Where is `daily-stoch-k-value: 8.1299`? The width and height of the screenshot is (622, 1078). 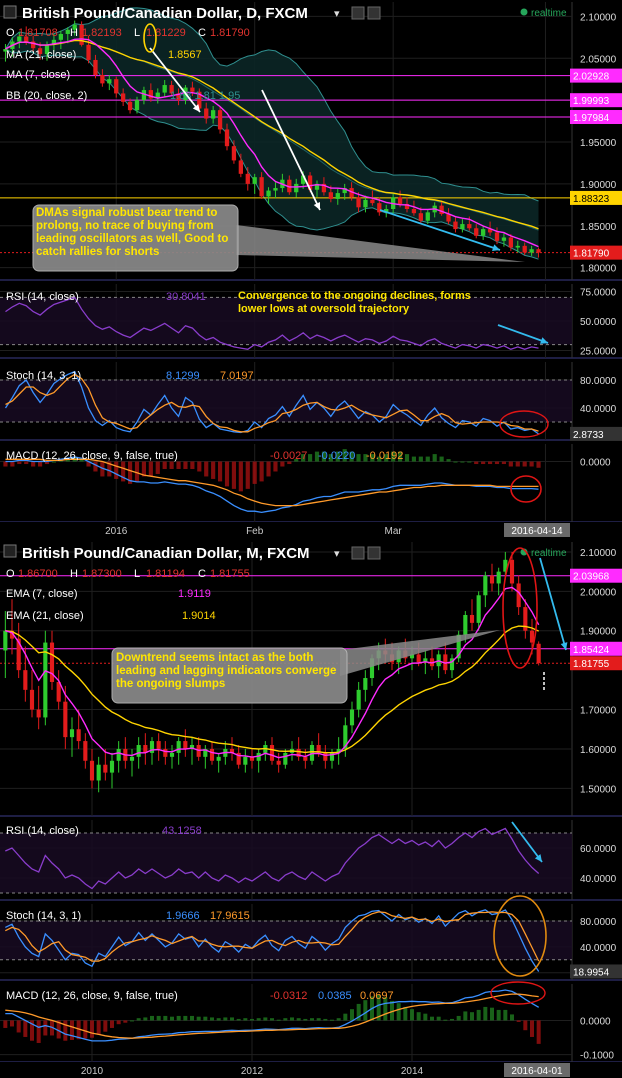
daily-stoch-k-value: 8.1299 is located at coordinates (183, 376).